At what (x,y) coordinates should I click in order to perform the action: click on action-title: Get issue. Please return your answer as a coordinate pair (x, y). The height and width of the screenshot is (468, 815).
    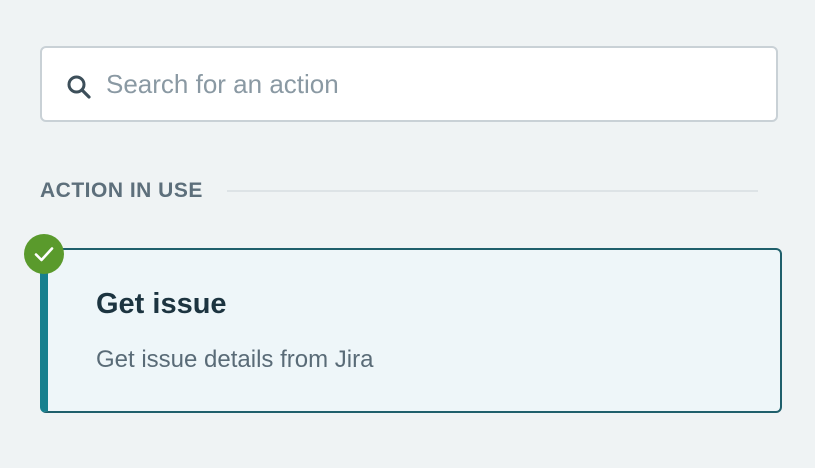
    Looking at the image, I should click on (161, 304).